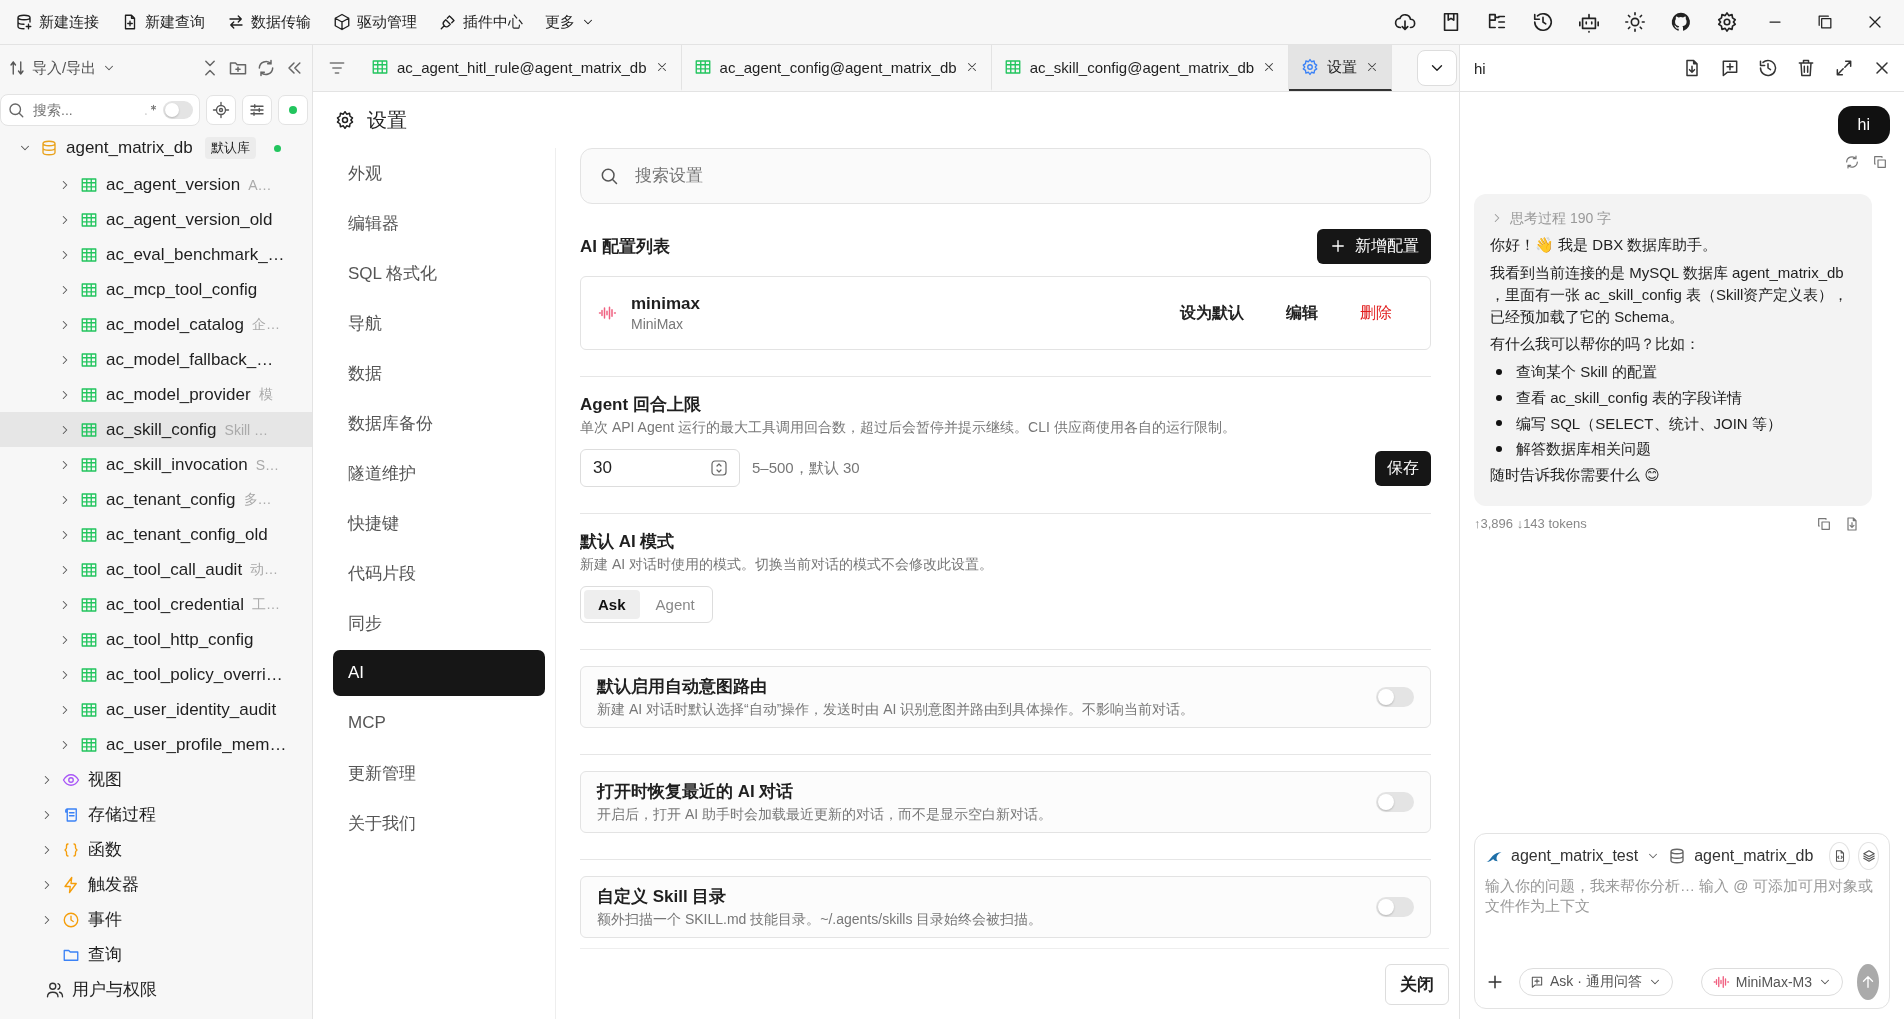 Image resolution: width=1904 pixels, height=1019 pixels. Describe the element at coordinates (439, 323) in the screenshot. I see `settings-nav-item: 导航` at that location.